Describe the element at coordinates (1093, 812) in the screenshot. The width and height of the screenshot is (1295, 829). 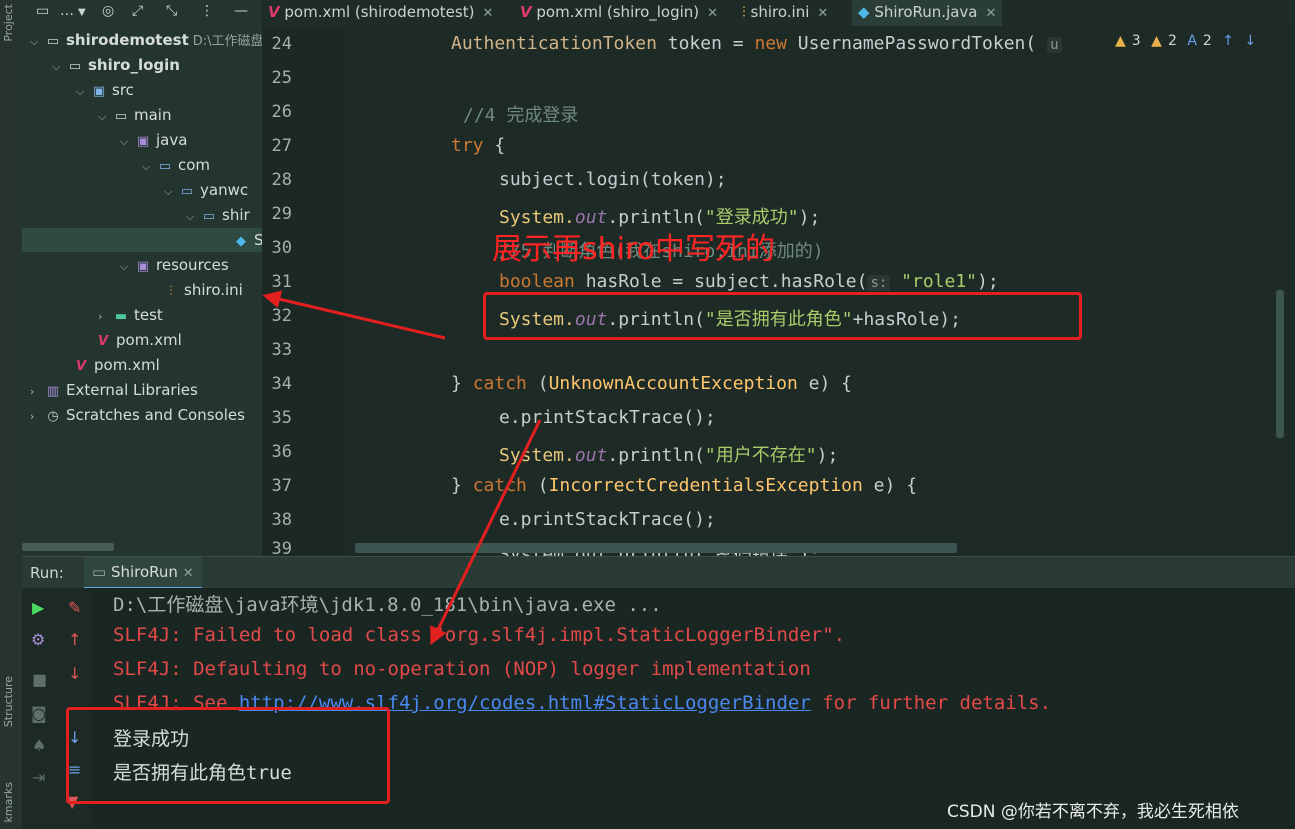
I see `watermark: CSDN @你若不离不弃，我必生死相依` at that location.